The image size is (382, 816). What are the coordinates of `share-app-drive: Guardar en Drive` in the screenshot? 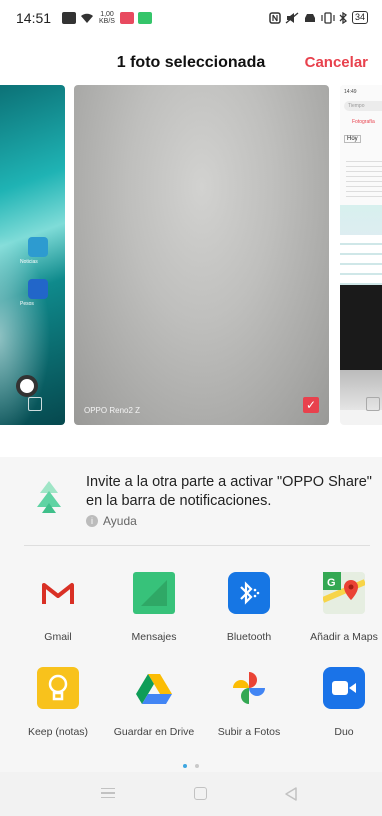 It's located at (154, 702).